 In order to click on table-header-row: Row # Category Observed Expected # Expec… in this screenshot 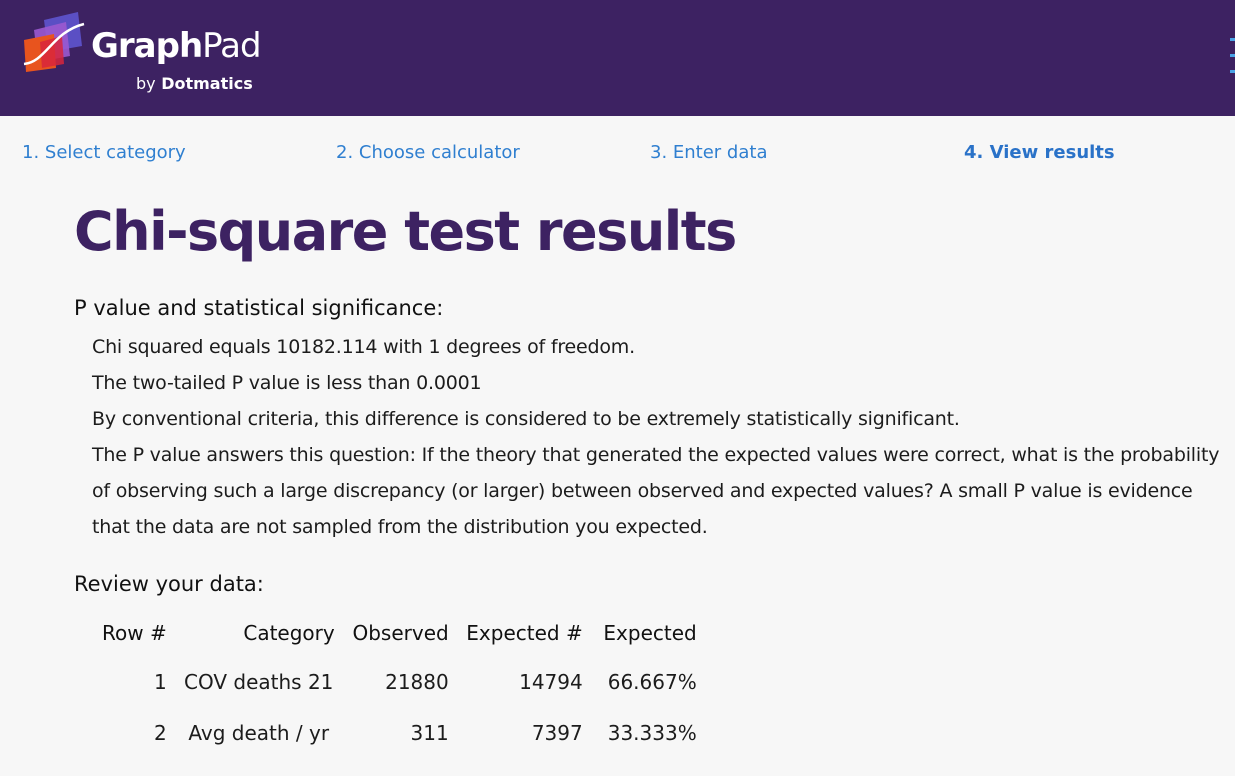, I will do `click(399, 633)`.